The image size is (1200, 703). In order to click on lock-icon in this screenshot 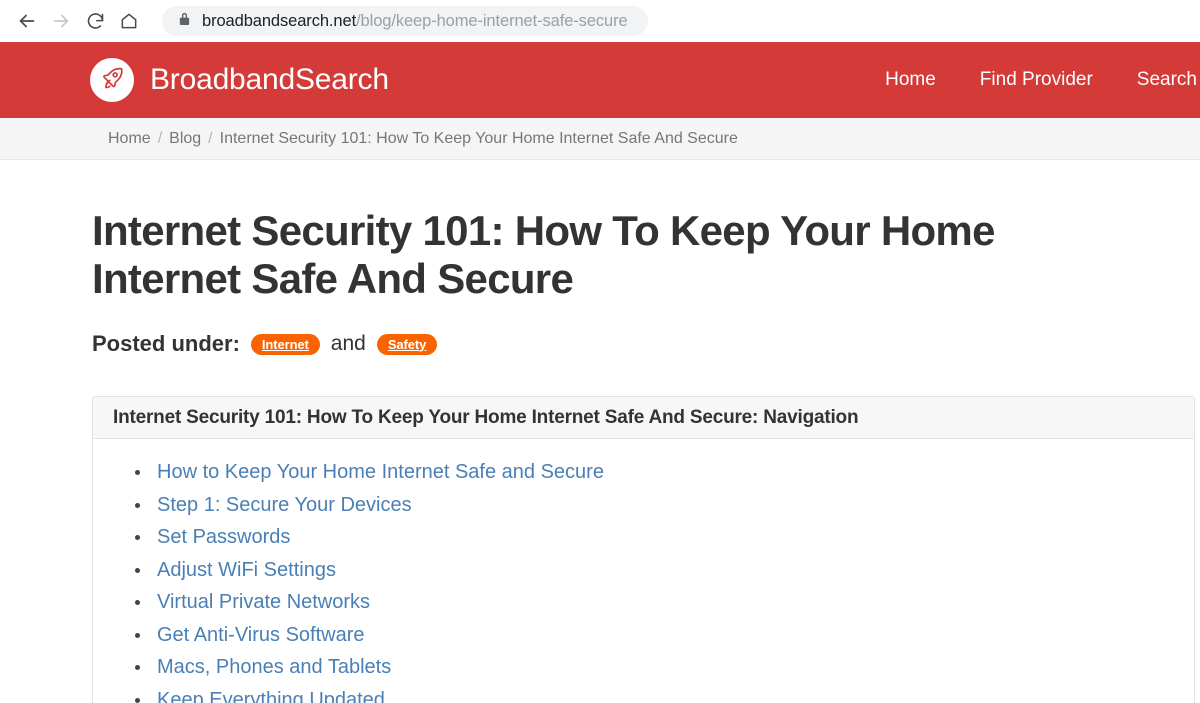, I will do `click(184, 21)`.